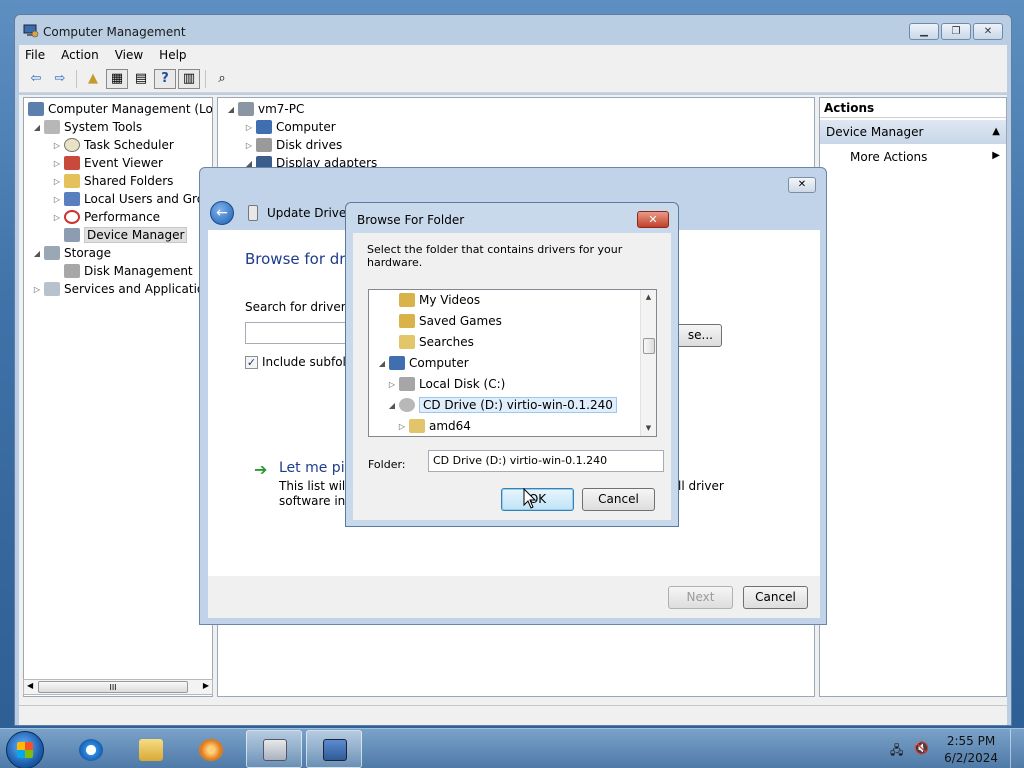 The height and width of the screenshot is (768, 1024). What do you see at coordinates (700, 597) in the screenshot?
I see `next-button: Next` at bounding box center [700, 597].